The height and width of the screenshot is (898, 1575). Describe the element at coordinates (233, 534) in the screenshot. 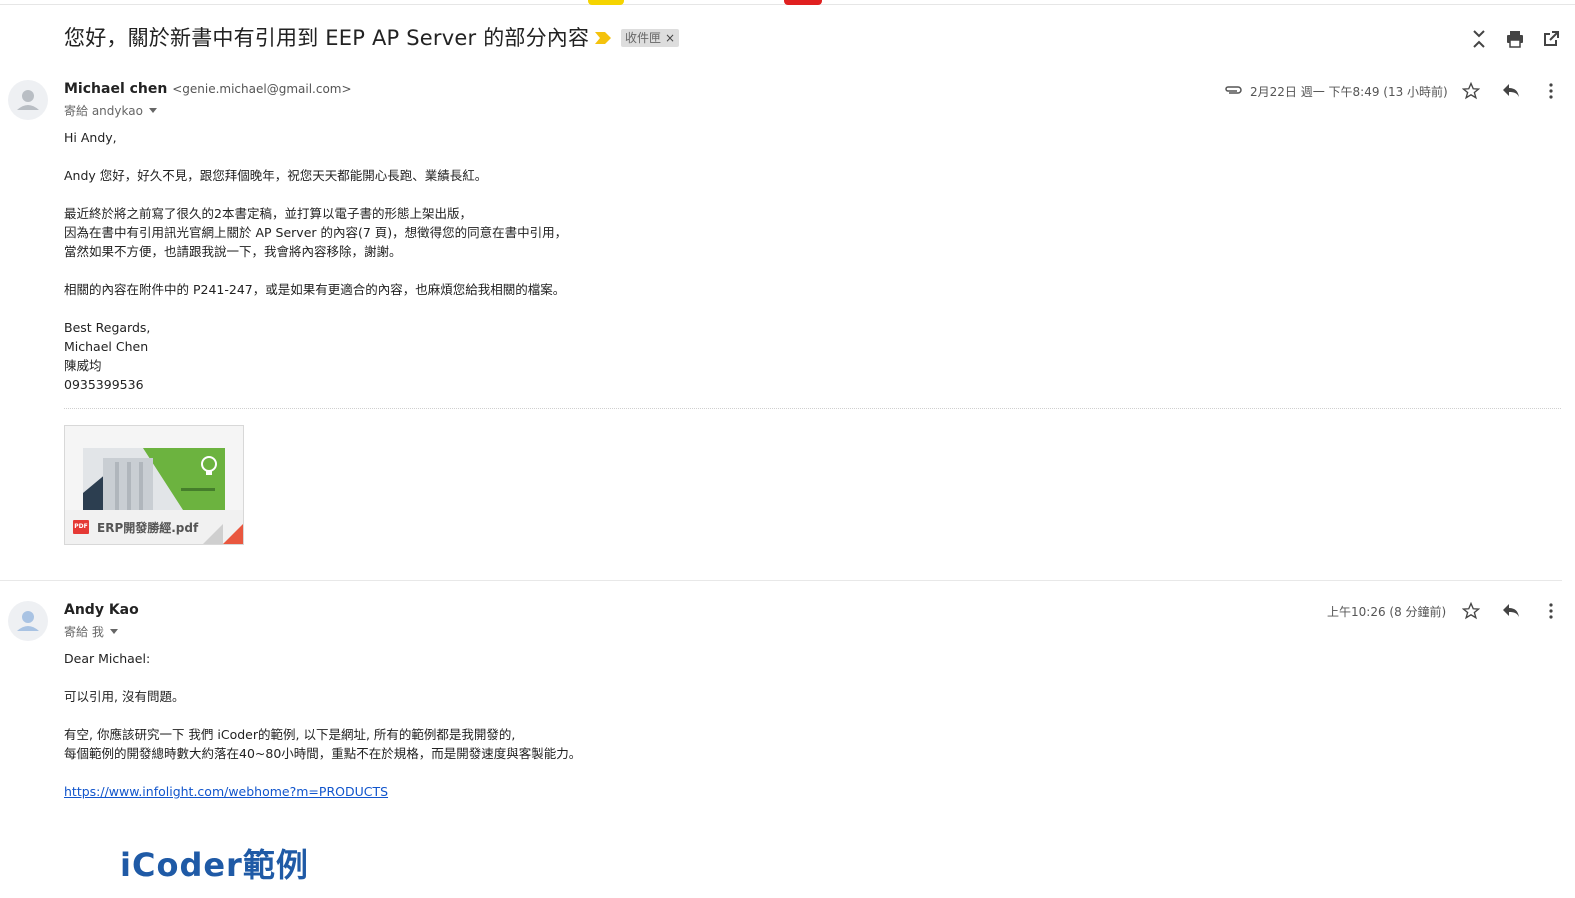

I see `page-curl-corner` at that location.